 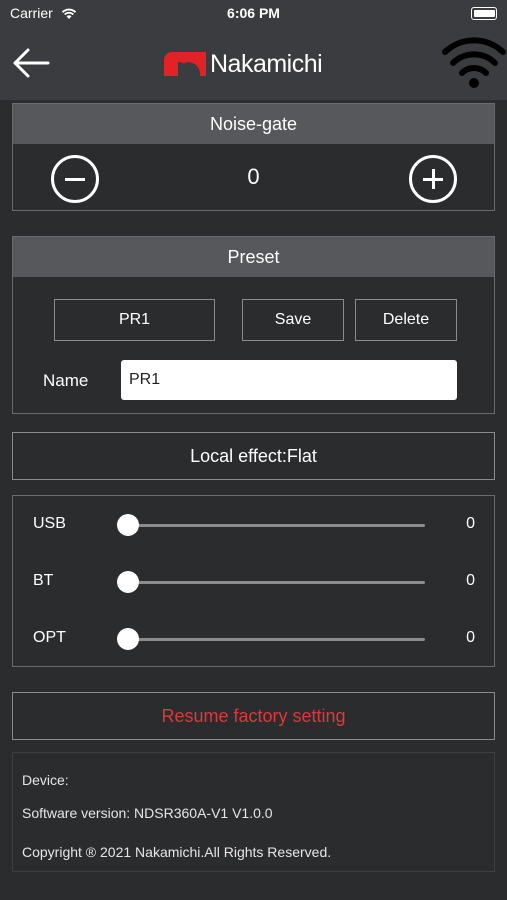 I want to click on bt-slider-track, so click(x=276, y=582).